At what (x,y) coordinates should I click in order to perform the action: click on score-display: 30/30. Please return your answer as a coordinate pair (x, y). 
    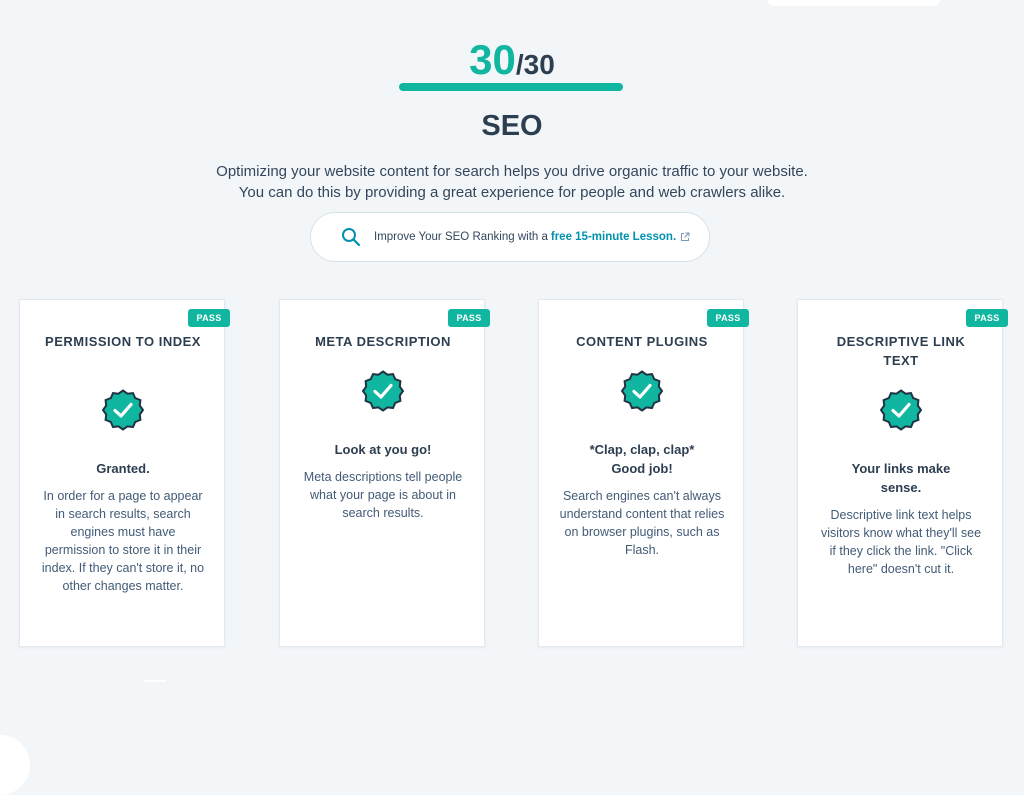
    Looking at the image, I should click on (512, 60).